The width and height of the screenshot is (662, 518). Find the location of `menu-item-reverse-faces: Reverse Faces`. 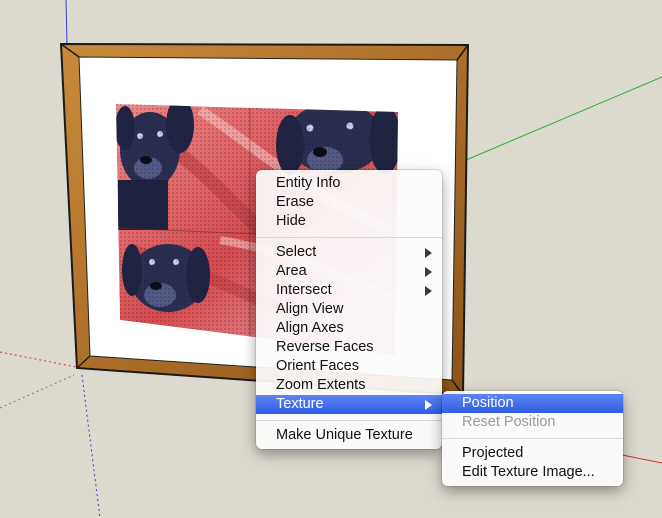

menu-item-reverse-faces: Reverse Faces is located at coordinates (349, 347).